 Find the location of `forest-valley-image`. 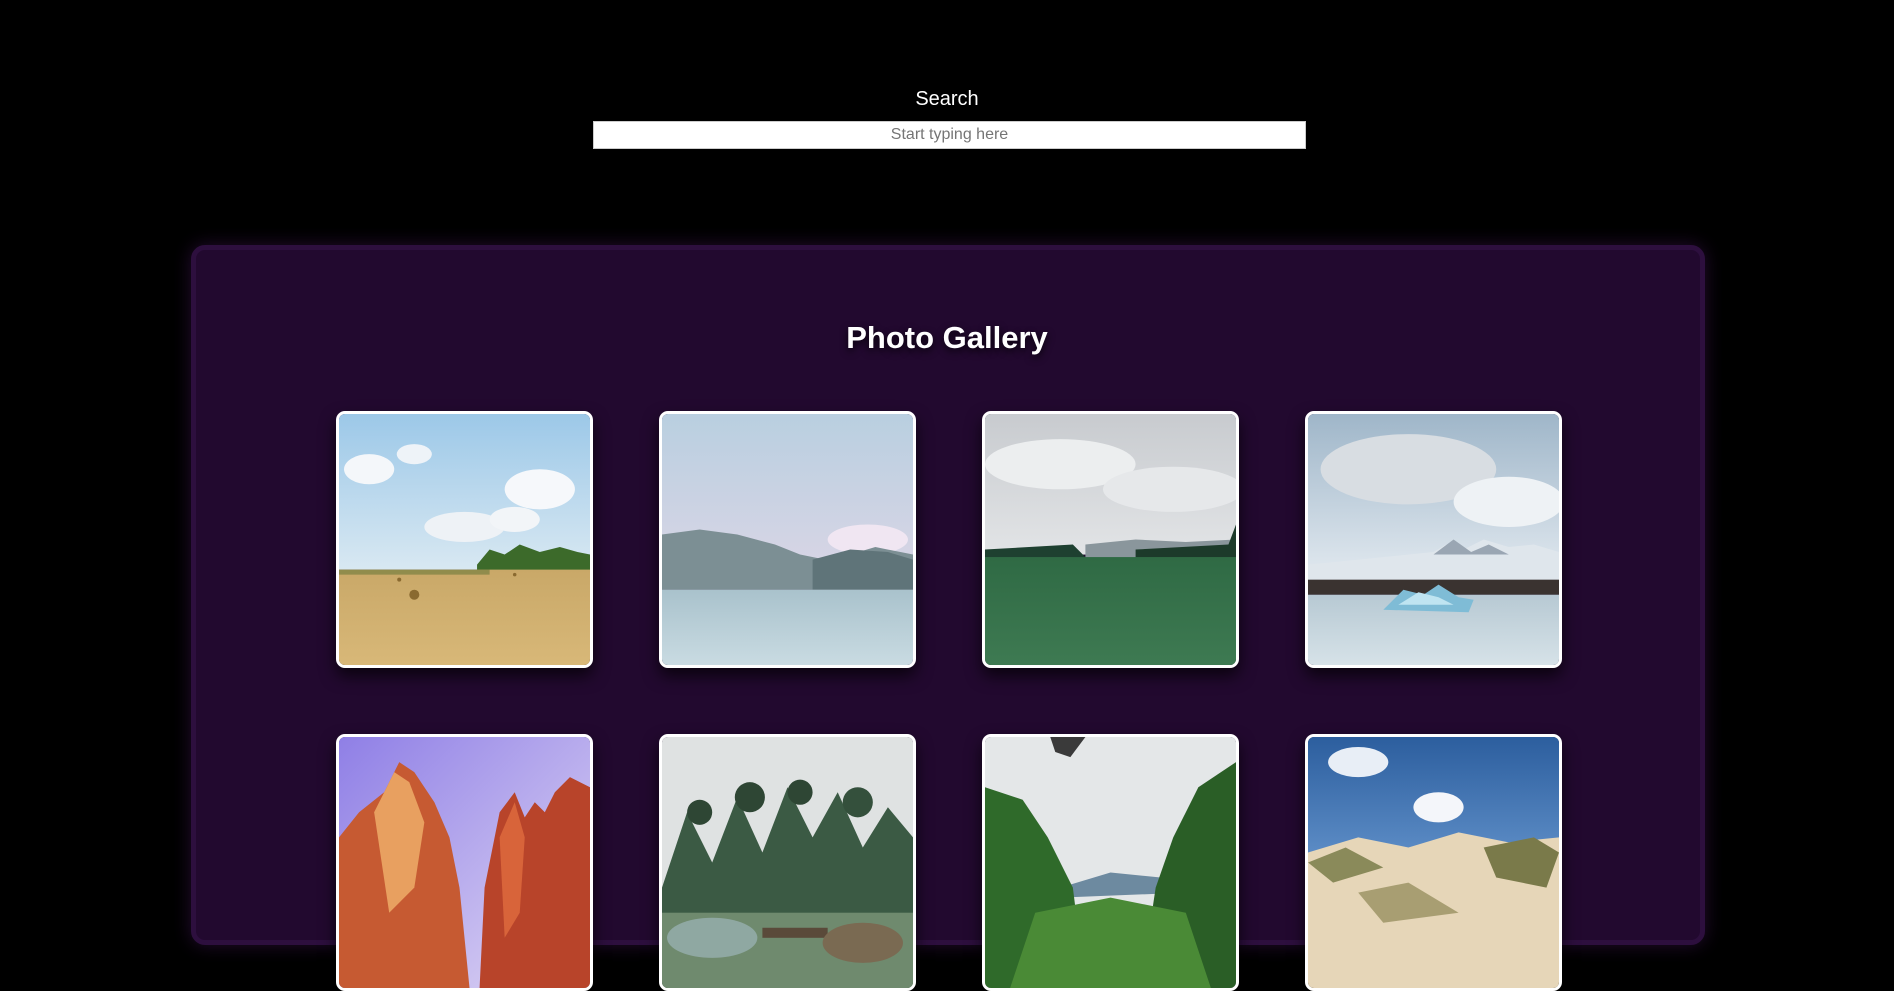

forest-valley-image is located at coordinates (1110, 862).